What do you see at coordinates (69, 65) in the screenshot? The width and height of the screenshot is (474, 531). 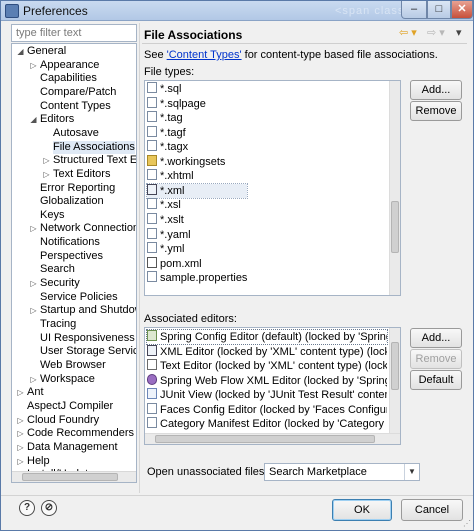 I see `tree-item: Appearance` at bounding box center [69, 65].